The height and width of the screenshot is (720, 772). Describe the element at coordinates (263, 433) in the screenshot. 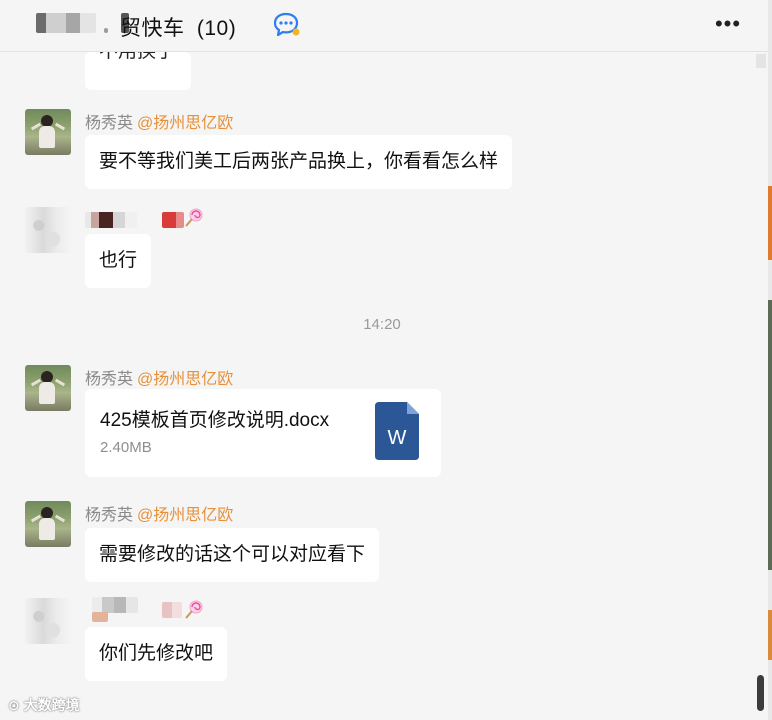

I see `file-attachment: 425模板首页修改说明.docx 2.40MB W` at that location.